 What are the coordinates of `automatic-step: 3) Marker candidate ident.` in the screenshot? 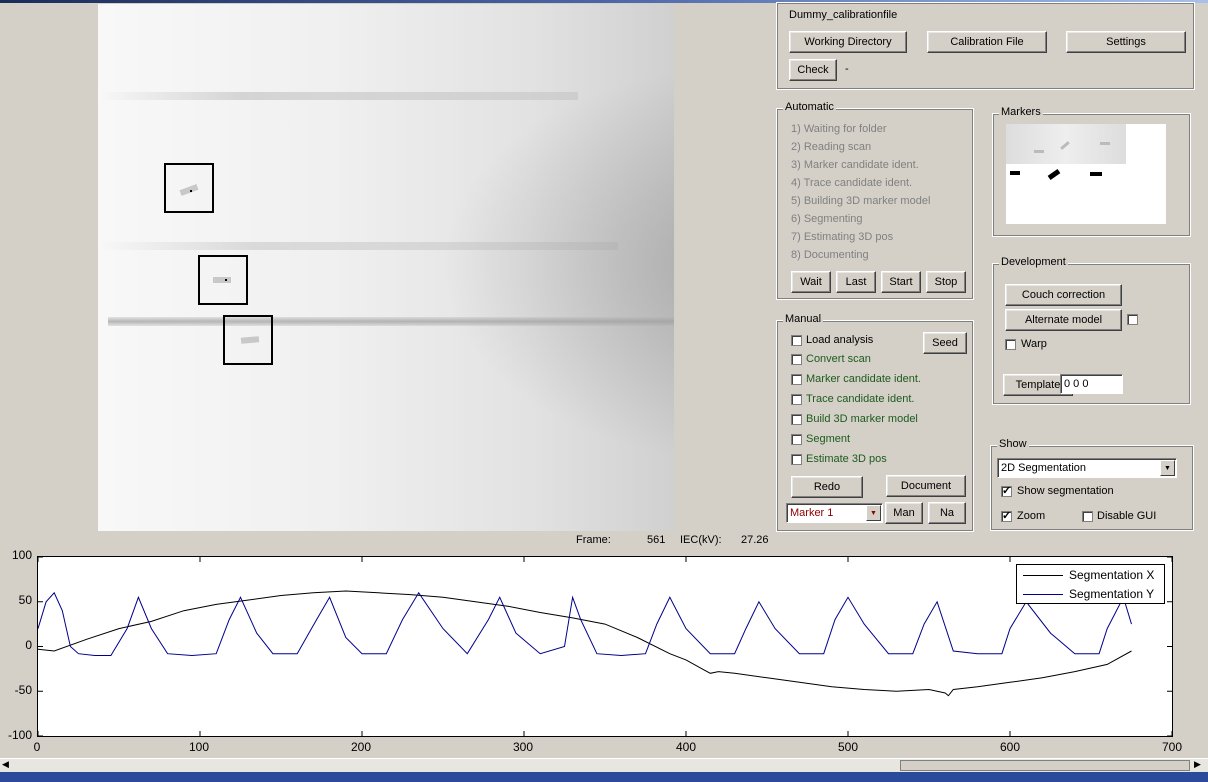 It's located at (855, 165).